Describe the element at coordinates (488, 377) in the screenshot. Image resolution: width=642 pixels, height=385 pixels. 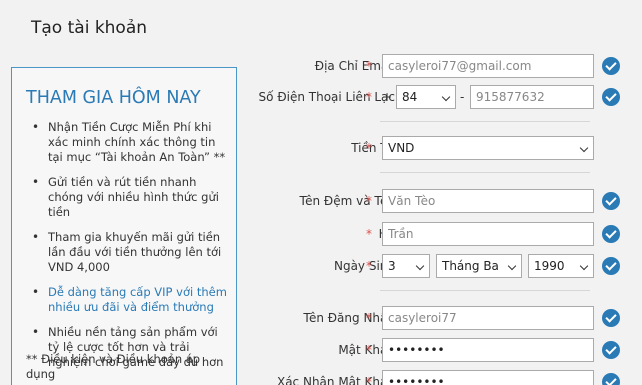
I see `confirm-password-input: ••••••••` at that location.